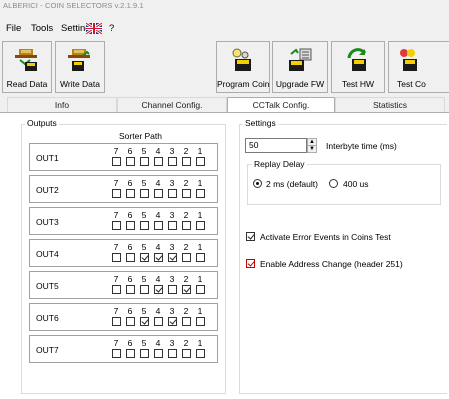 The width and height of the screenshot is (449, 399). Describe the element at coordinates (123, 285) in the screenshot. I see `output-row-out5: OUT5 7 6 5 4 3 2 1` at that location.